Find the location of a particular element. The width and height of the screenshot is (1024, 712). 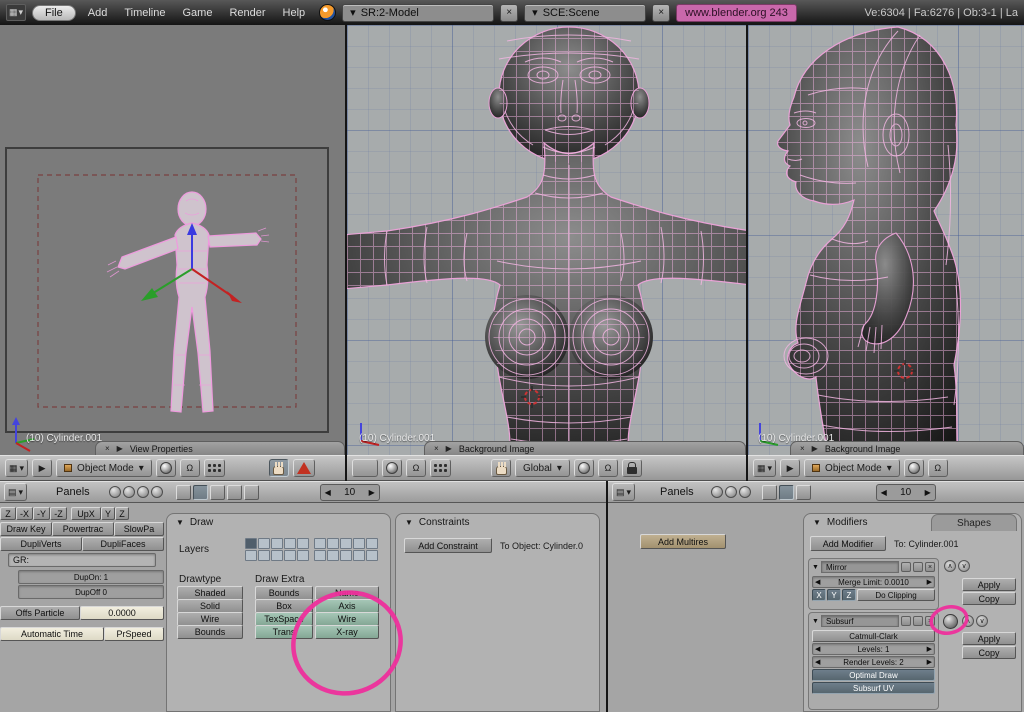

screen-close-button: × is located at coordinates (509, 12).